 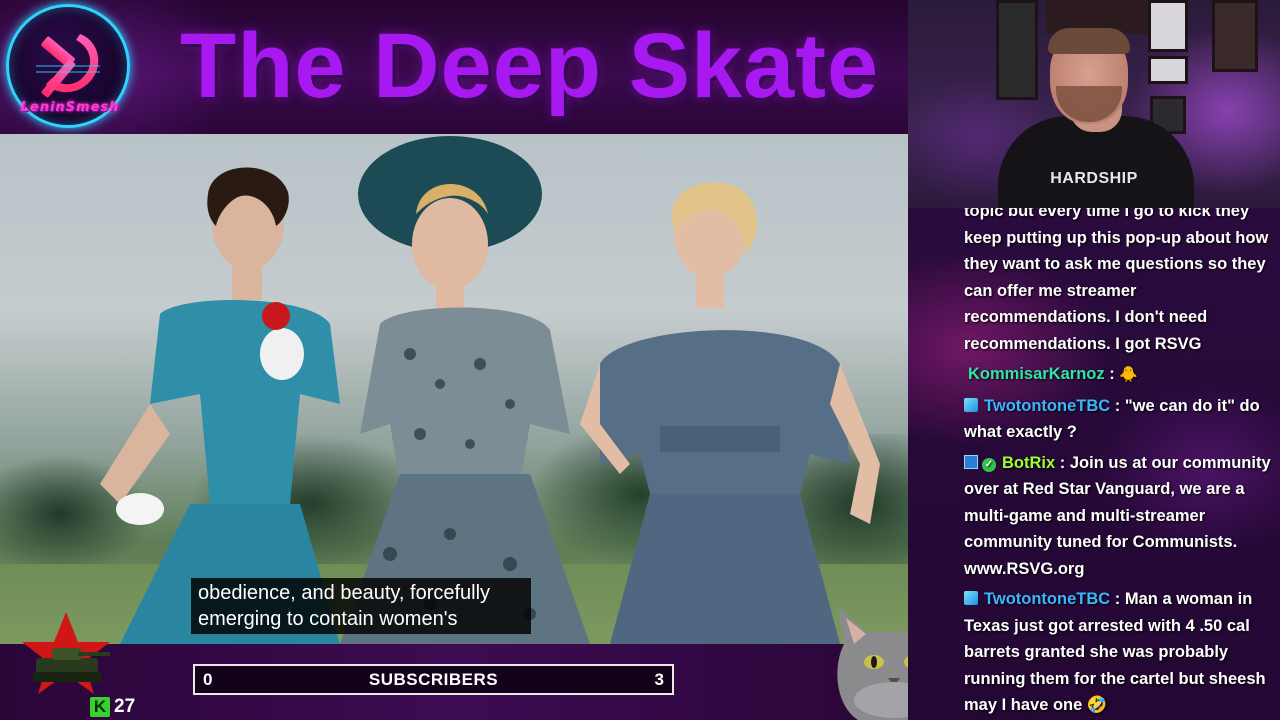 What do you see at coordinates (1128, 374) in the screenshot?
I see `duck-emote-icon: 🐥` at bounding box center [1128, 374].